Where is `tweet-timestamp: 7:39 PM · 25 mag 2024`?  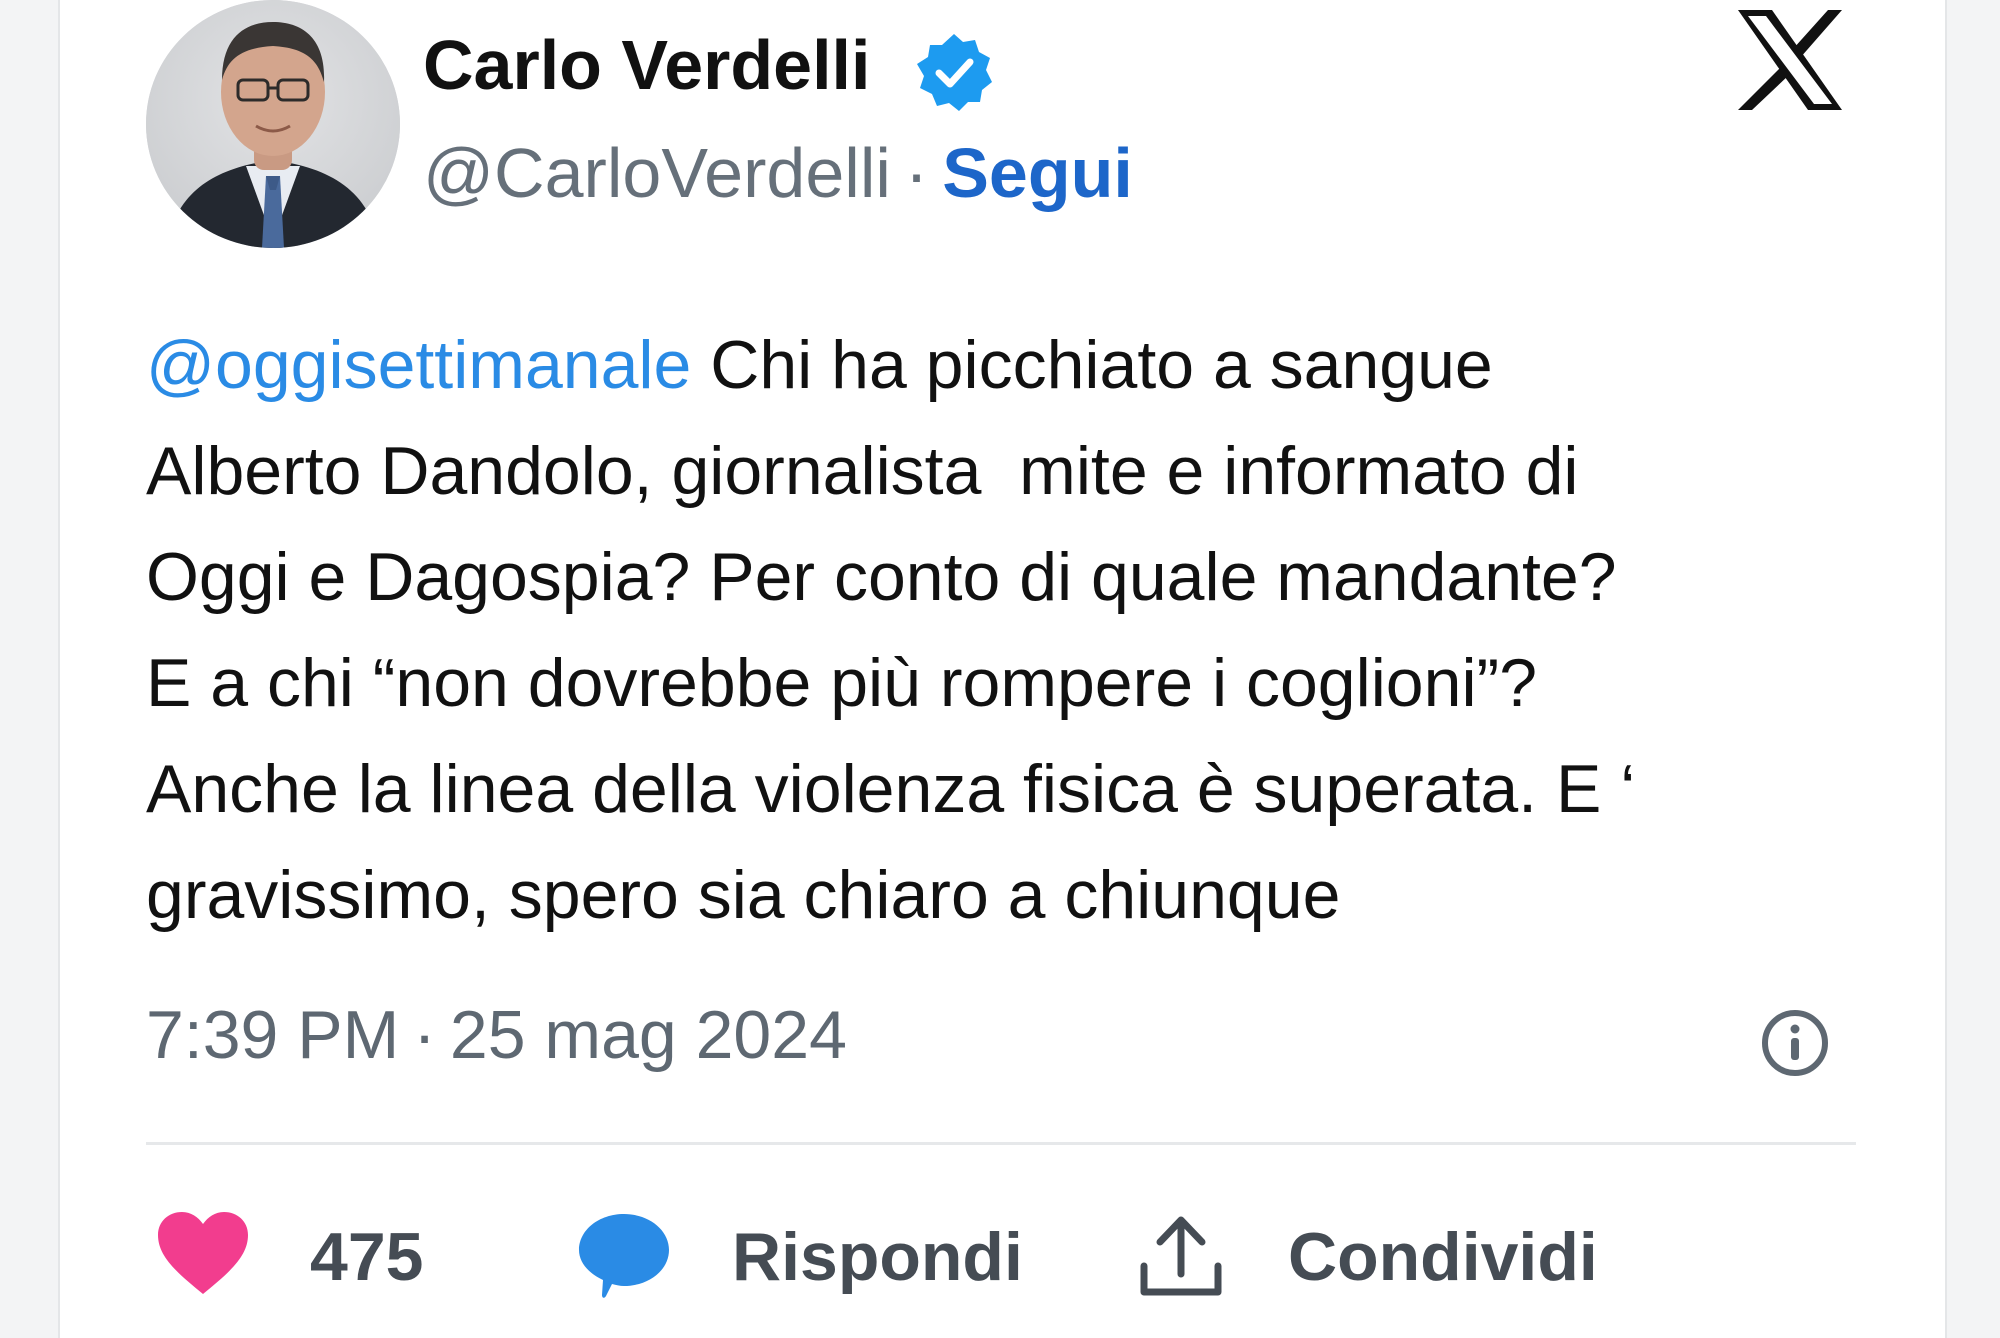 tweet-timestamp: 7:39 PM · 25 mag 2024 is located at coordinates (496, 1035).